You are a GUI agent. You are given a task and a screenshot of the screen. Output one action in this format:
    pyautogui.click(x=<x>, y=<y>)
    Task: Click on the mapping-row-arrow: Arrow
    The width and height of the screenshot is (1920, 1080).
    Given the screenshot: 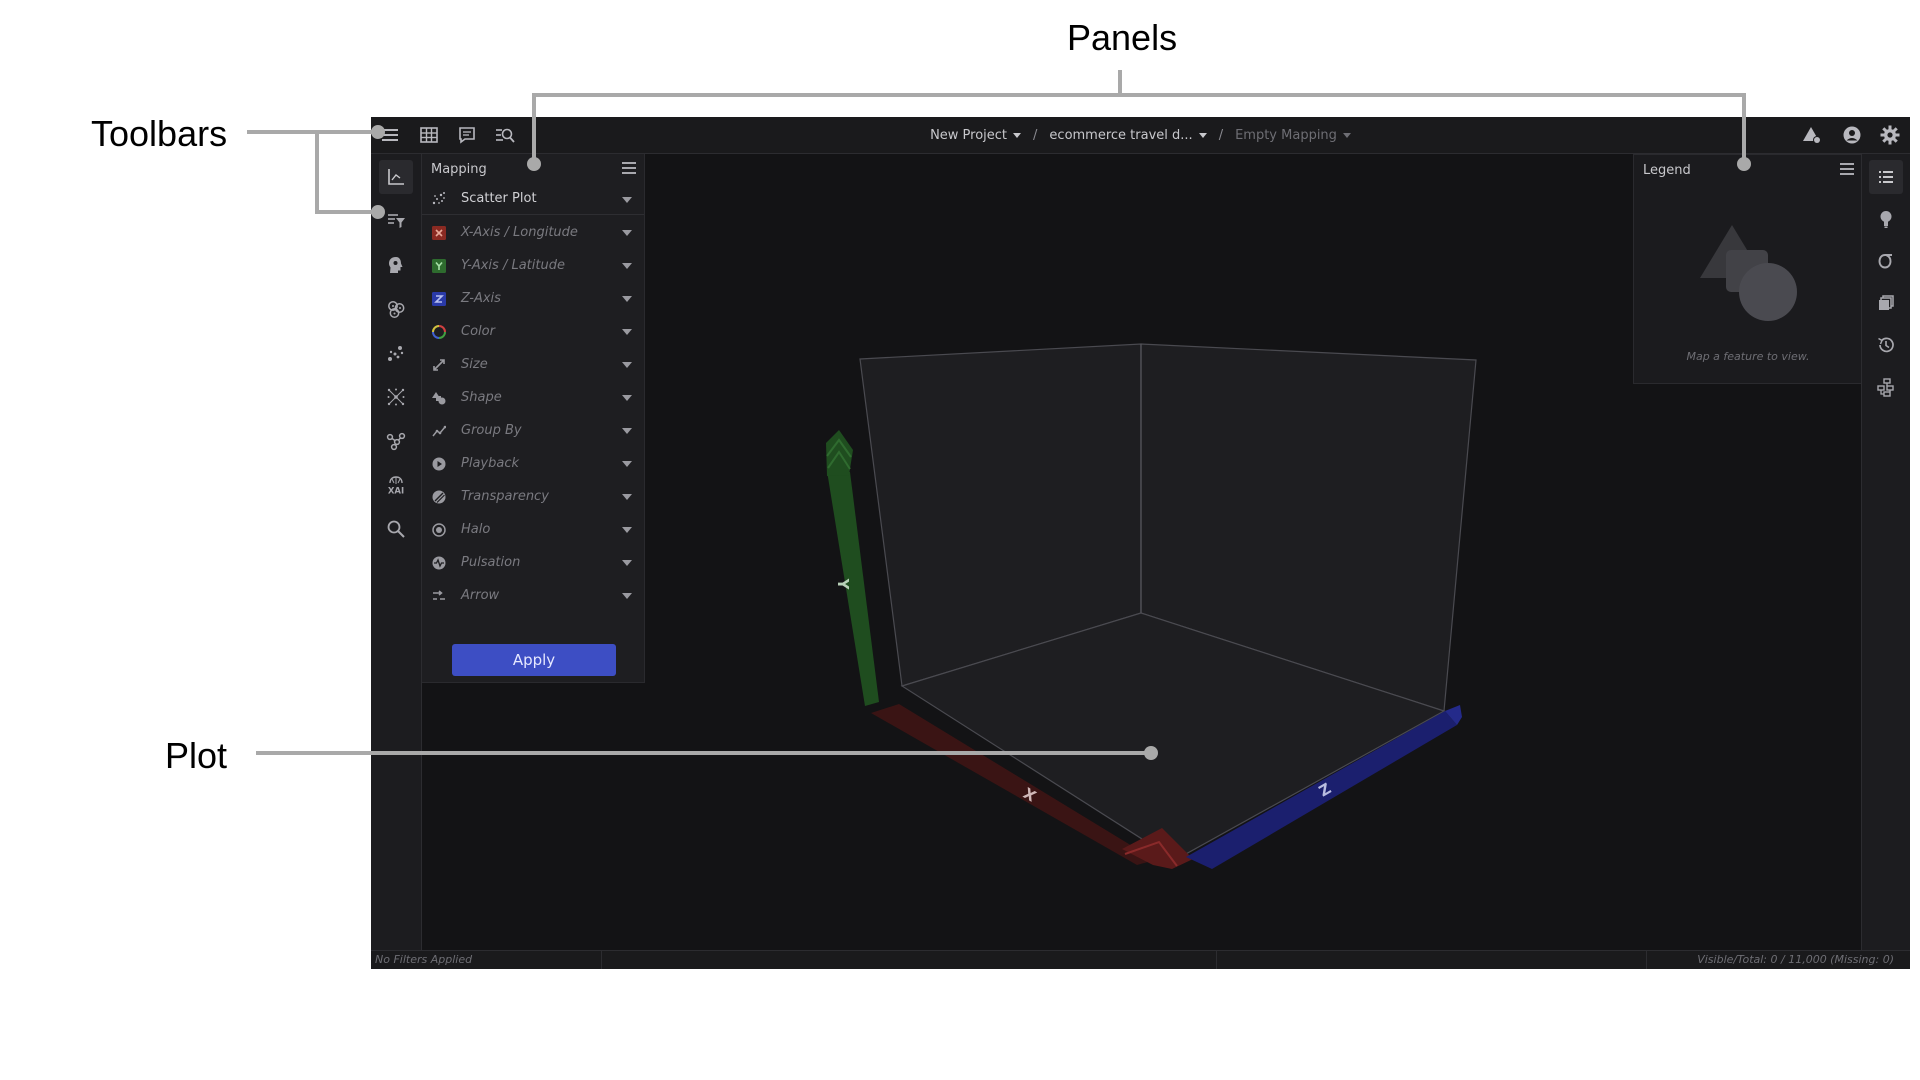 What is the action you would take?
    pyautogui.click(x=533, y=595)
    